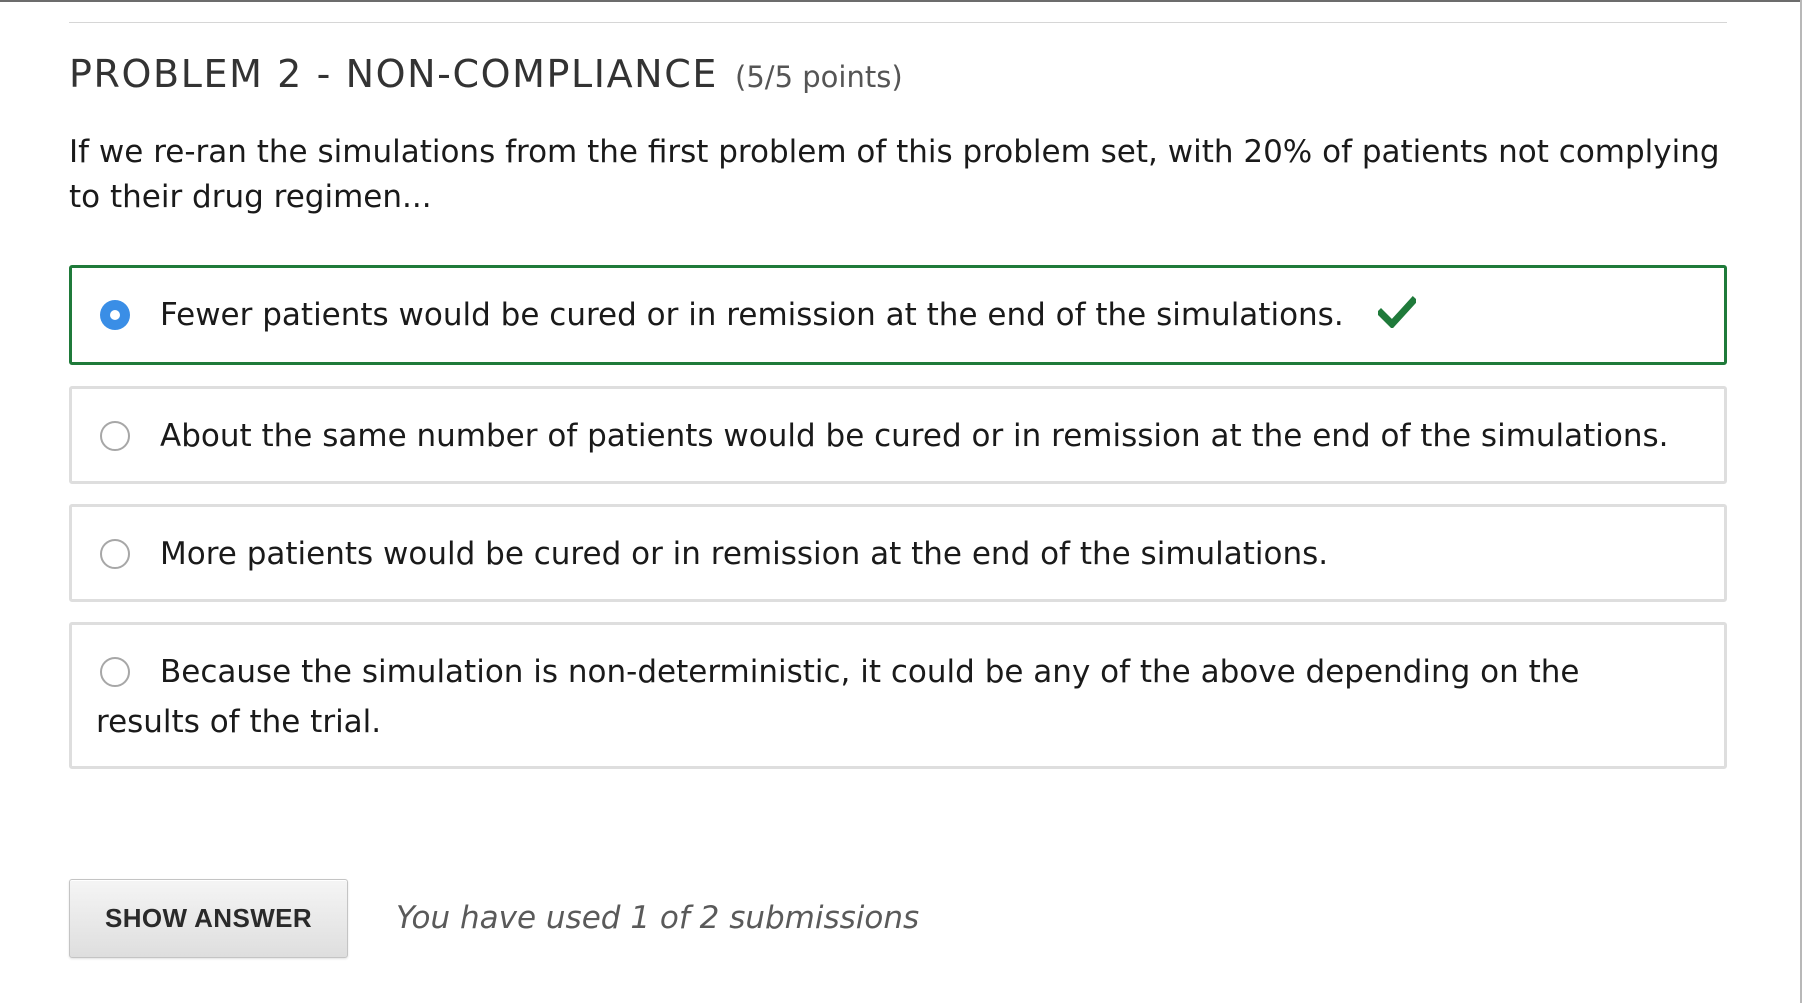  I want to click on problem-header: PROBLEM 2 - NON-COMPLIANCE (5/5 points), so click(486, 74).